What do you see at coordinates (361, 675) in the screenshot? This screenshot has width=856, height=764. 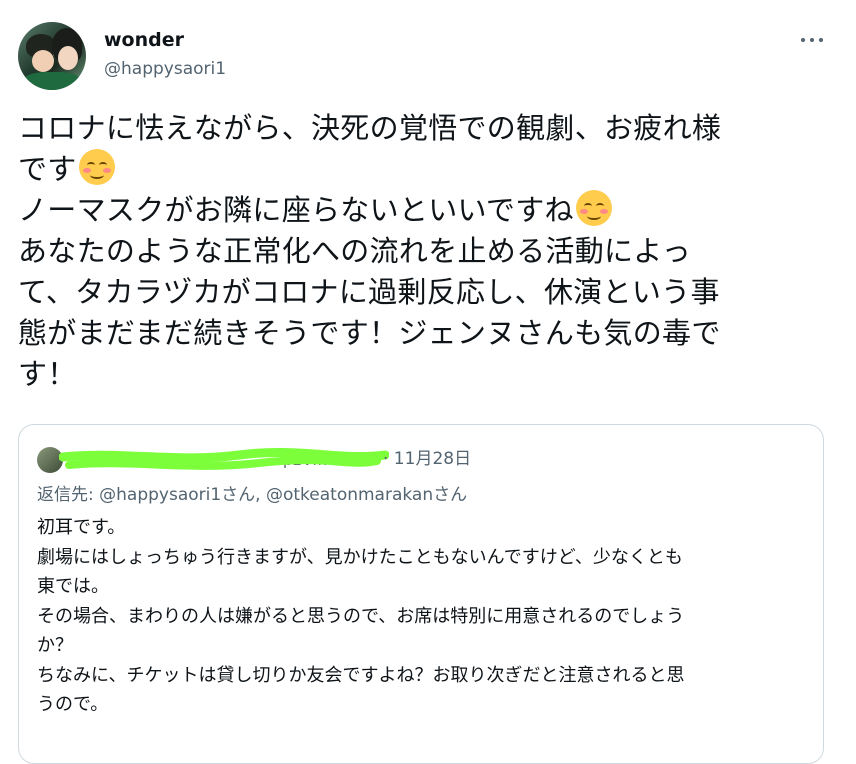 I see `quoted-line: ちなみに、チケットは貸し切りか友会ですよね？お取り次ぎだと注意されると思` at bounding box center [361, 675].